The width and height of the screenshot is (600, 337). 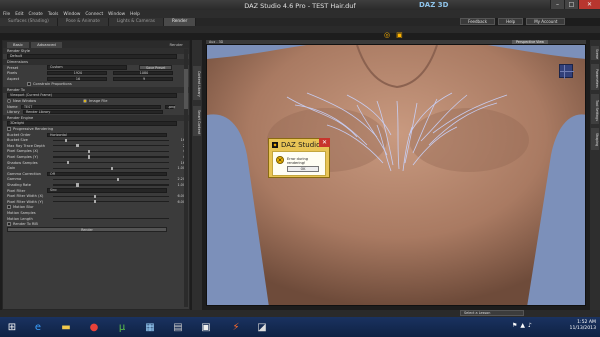 I want to click on network-icon: ▲, so click(x=522, y=325).